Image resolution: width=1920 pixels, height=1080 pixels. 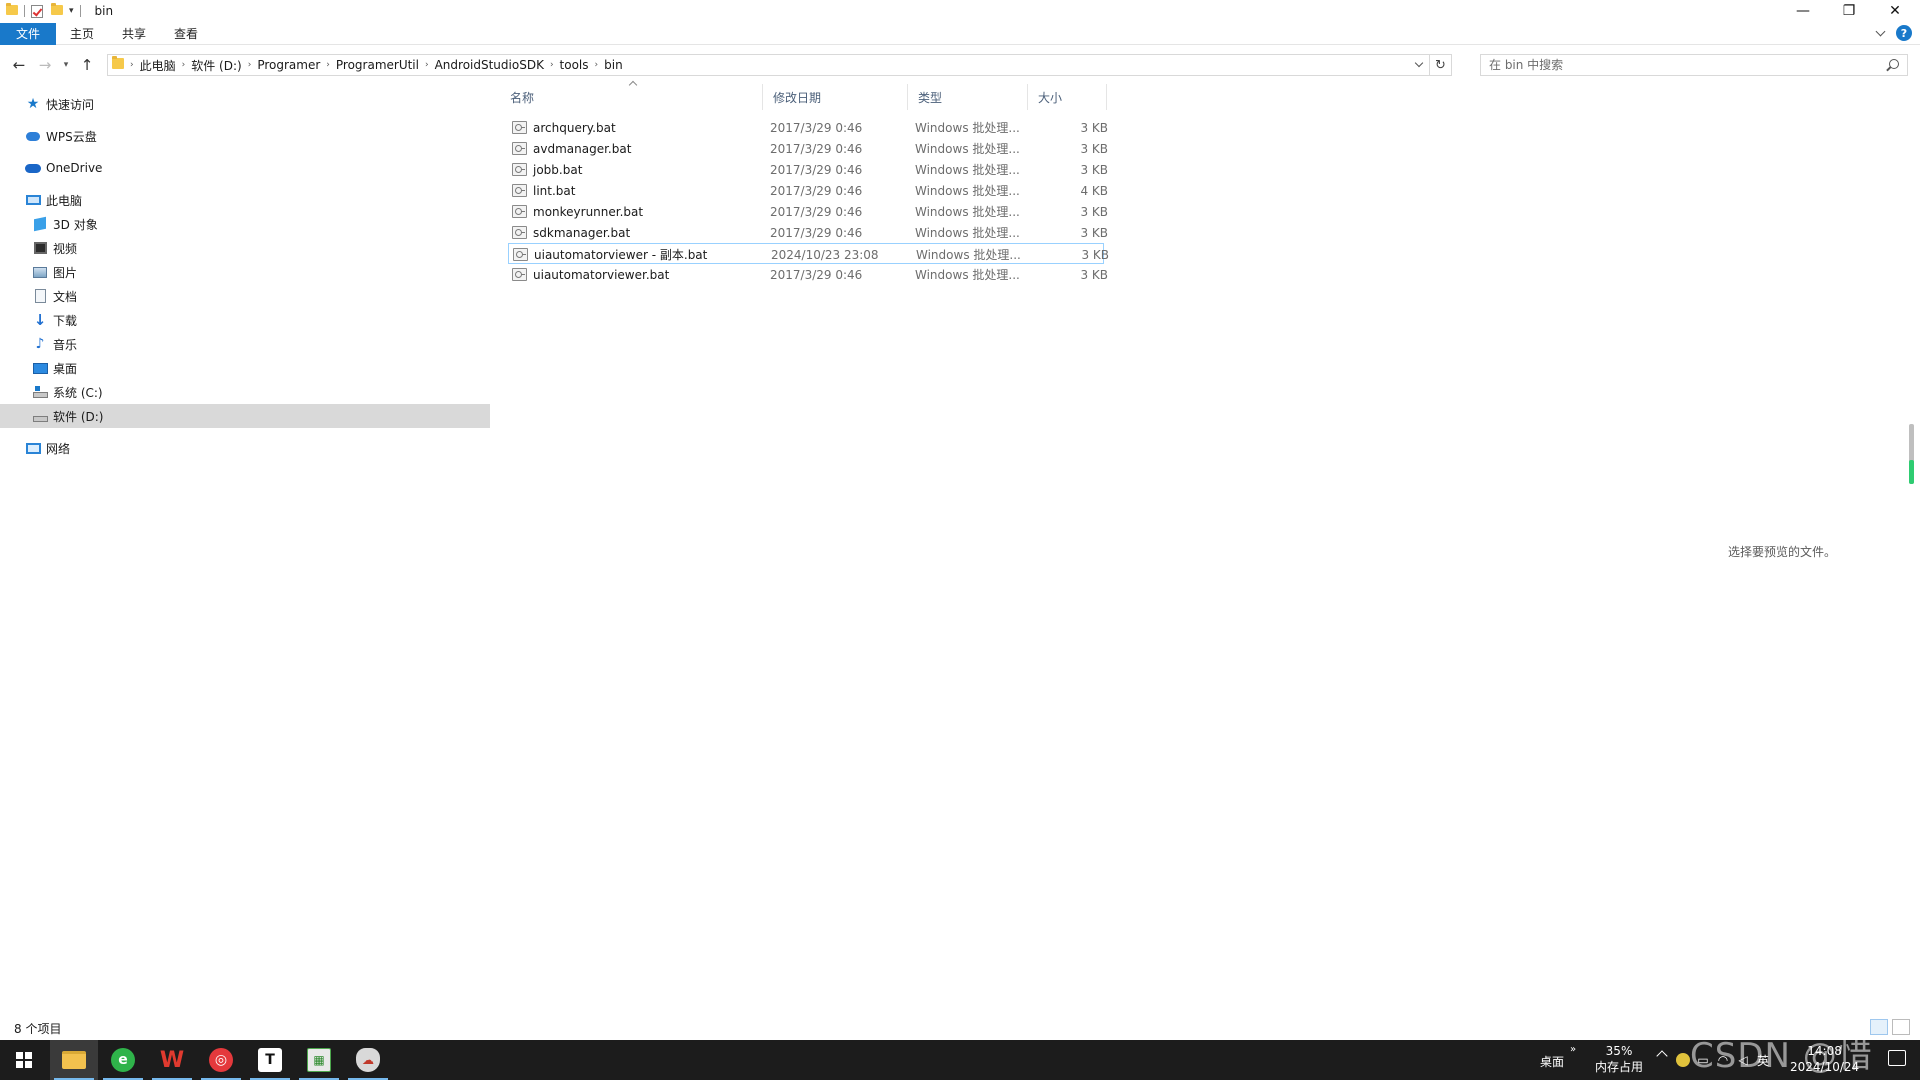 I want to click on close-button: ✕, so click(x=1895, y=11).